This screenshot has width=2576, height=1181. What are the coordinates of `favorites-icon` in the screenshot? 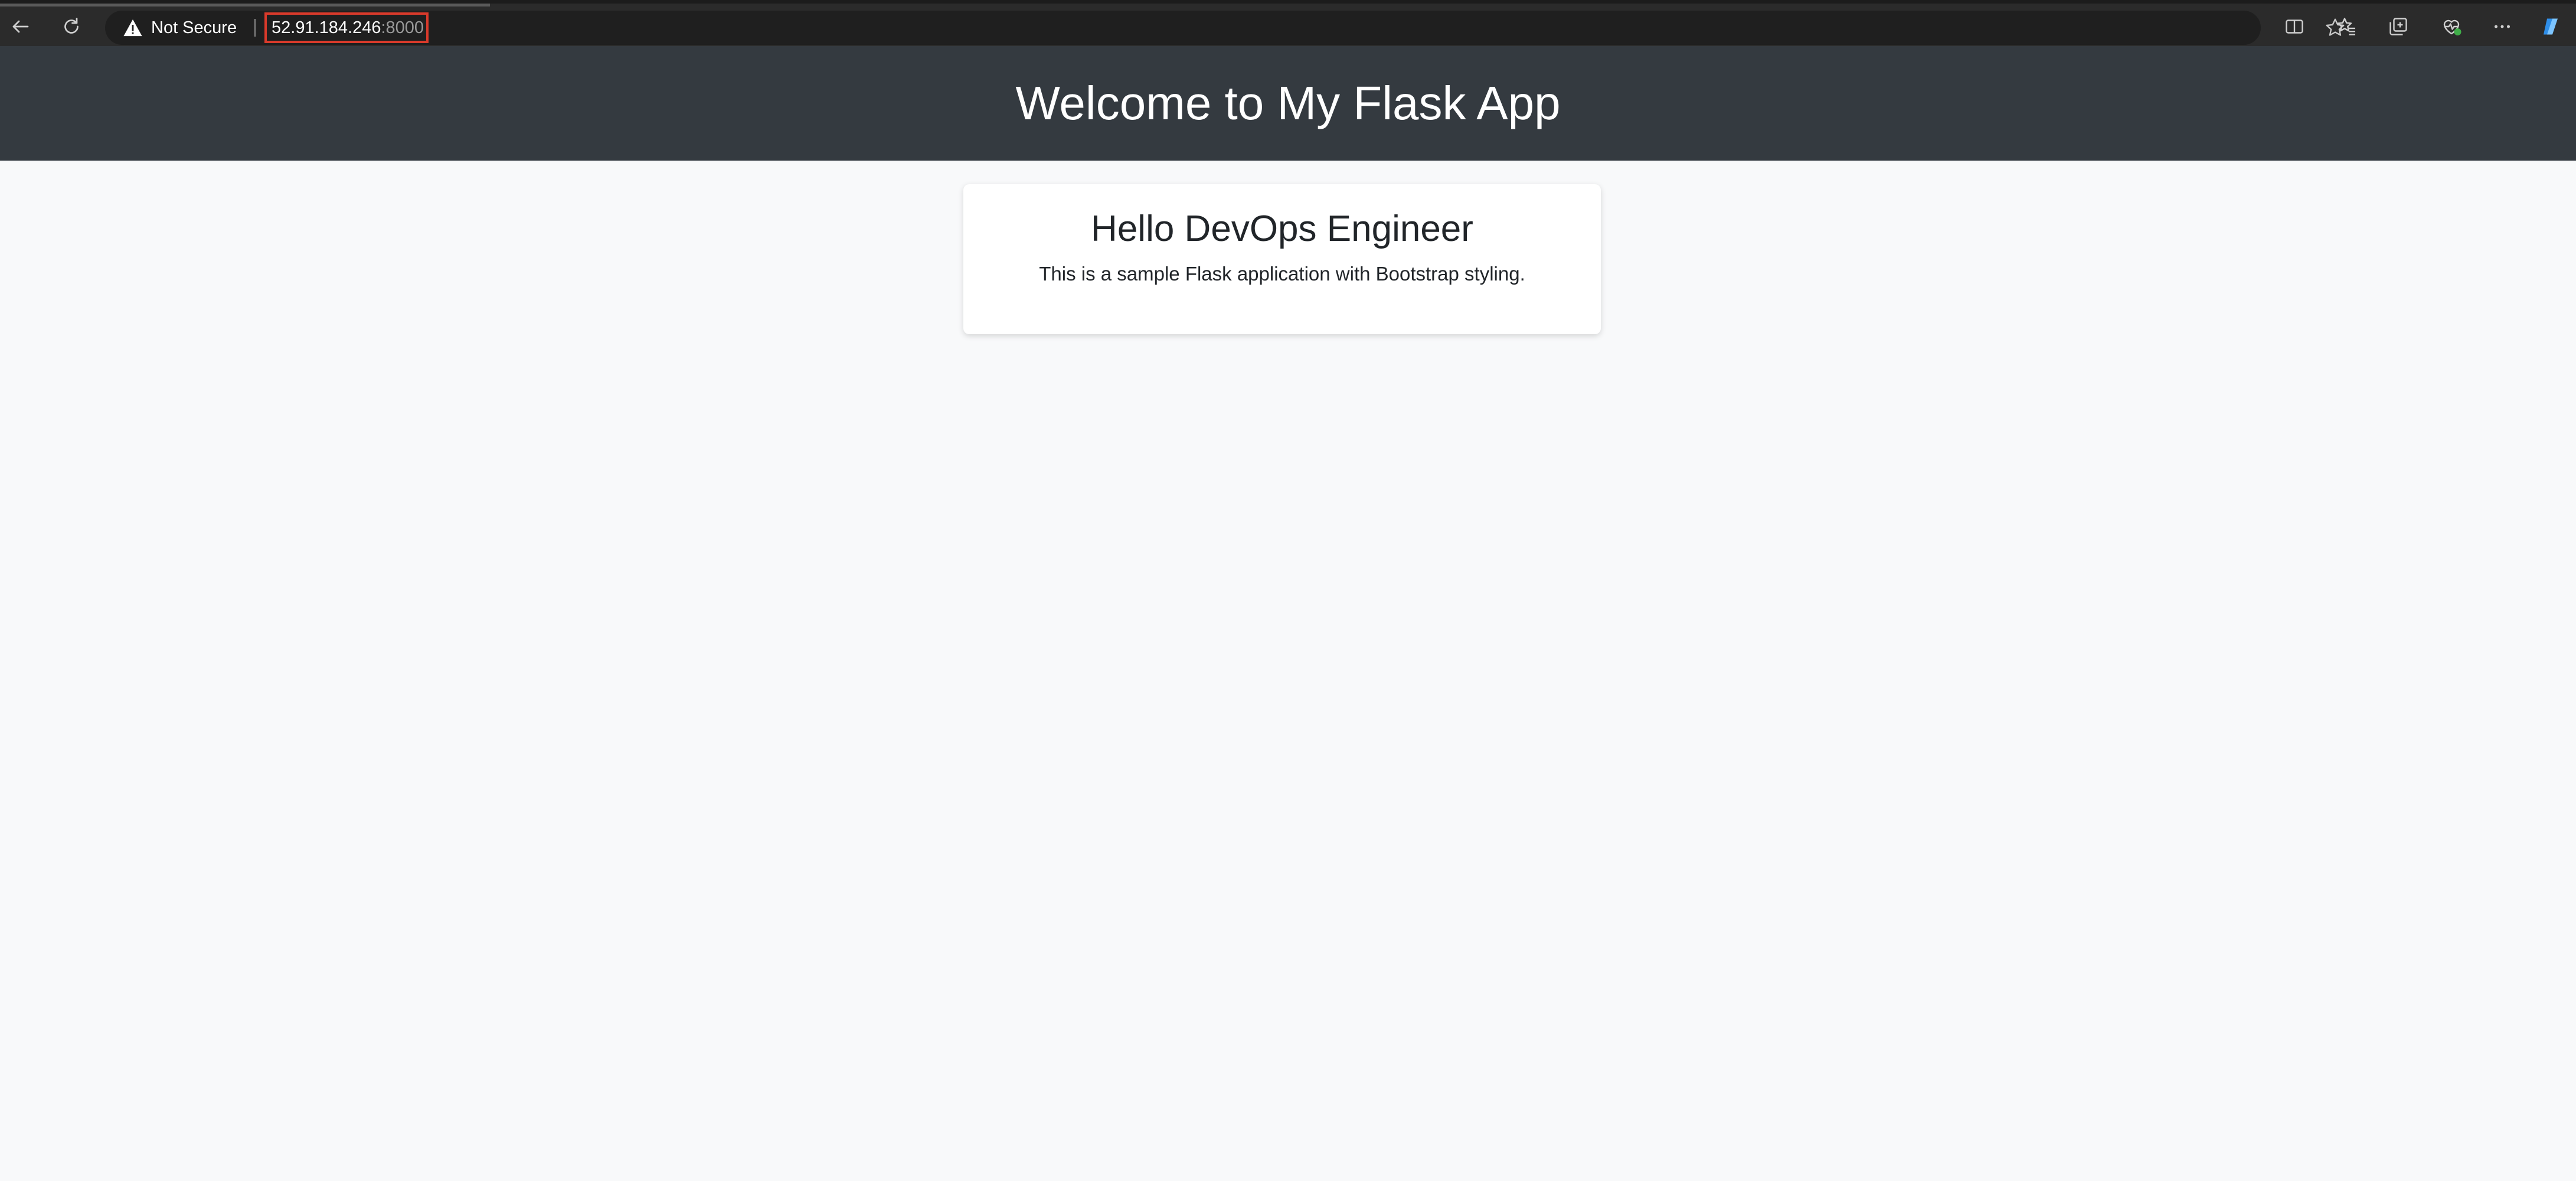 It's located at (2346, 26).